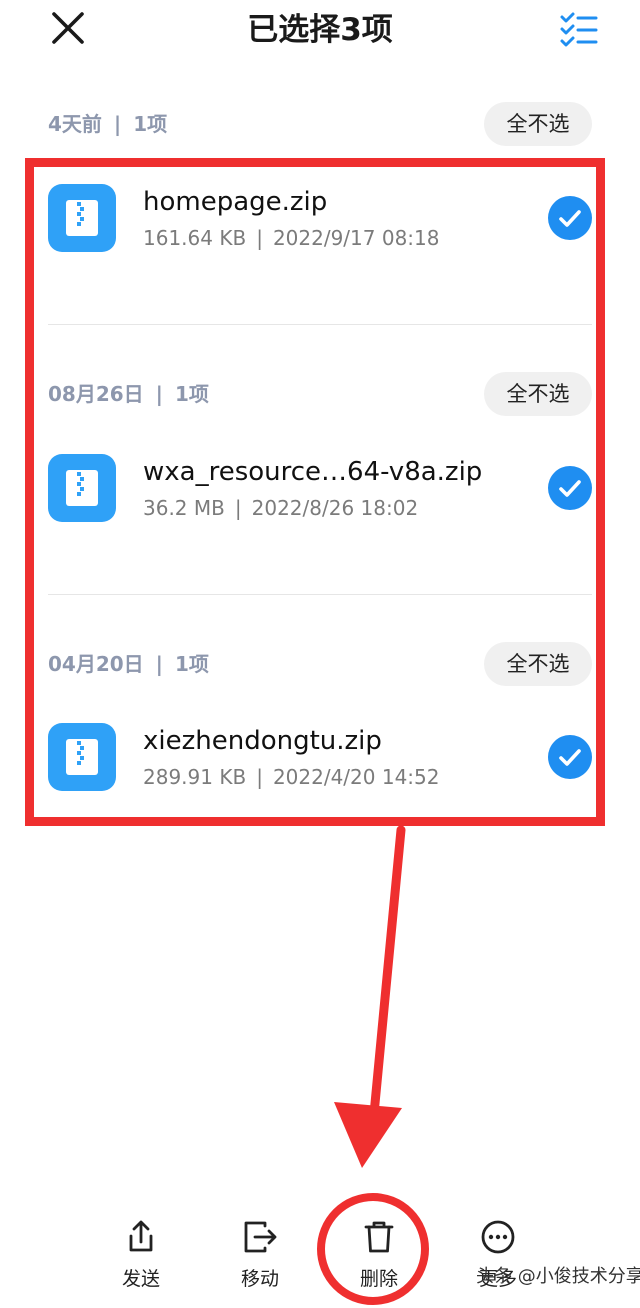 This screenshot has height=1308, width=640. I want to click on move-icon, so click(260, 1237).